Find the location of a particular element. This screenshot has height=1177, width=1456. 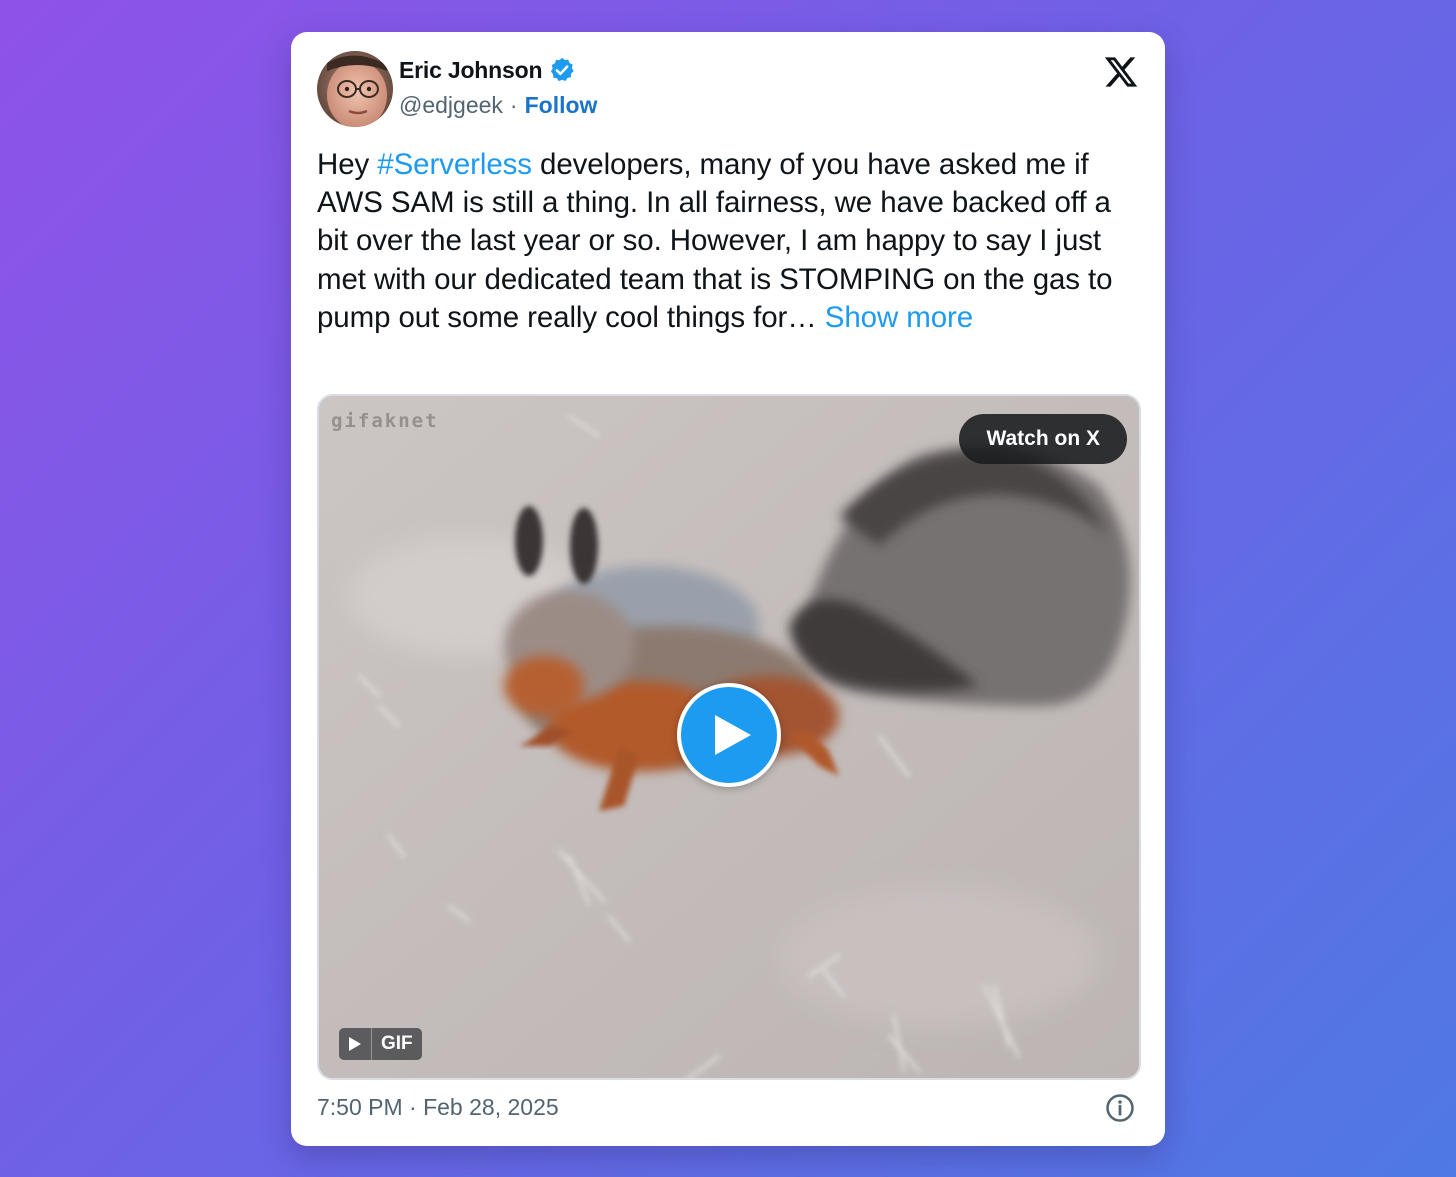

show-more-link: Show more is located at coordinates (899, 317).